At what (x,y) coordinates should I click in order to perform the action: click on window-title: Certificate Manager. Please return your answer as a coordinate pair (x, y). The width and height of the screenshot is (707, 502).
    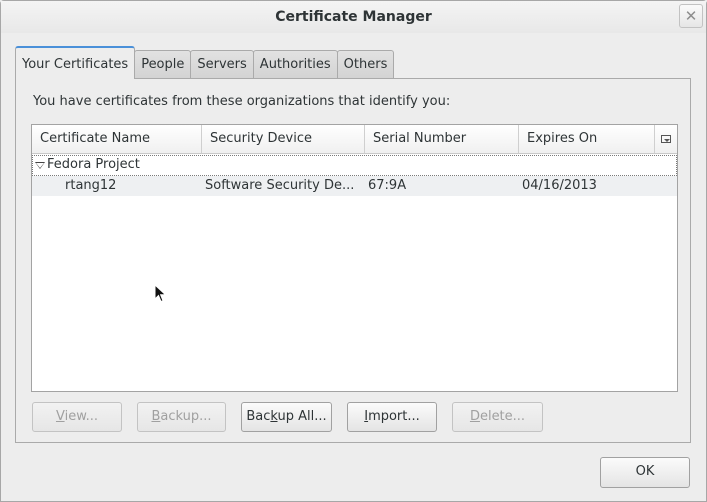
    Looking at the image, I should click on (353, 17).